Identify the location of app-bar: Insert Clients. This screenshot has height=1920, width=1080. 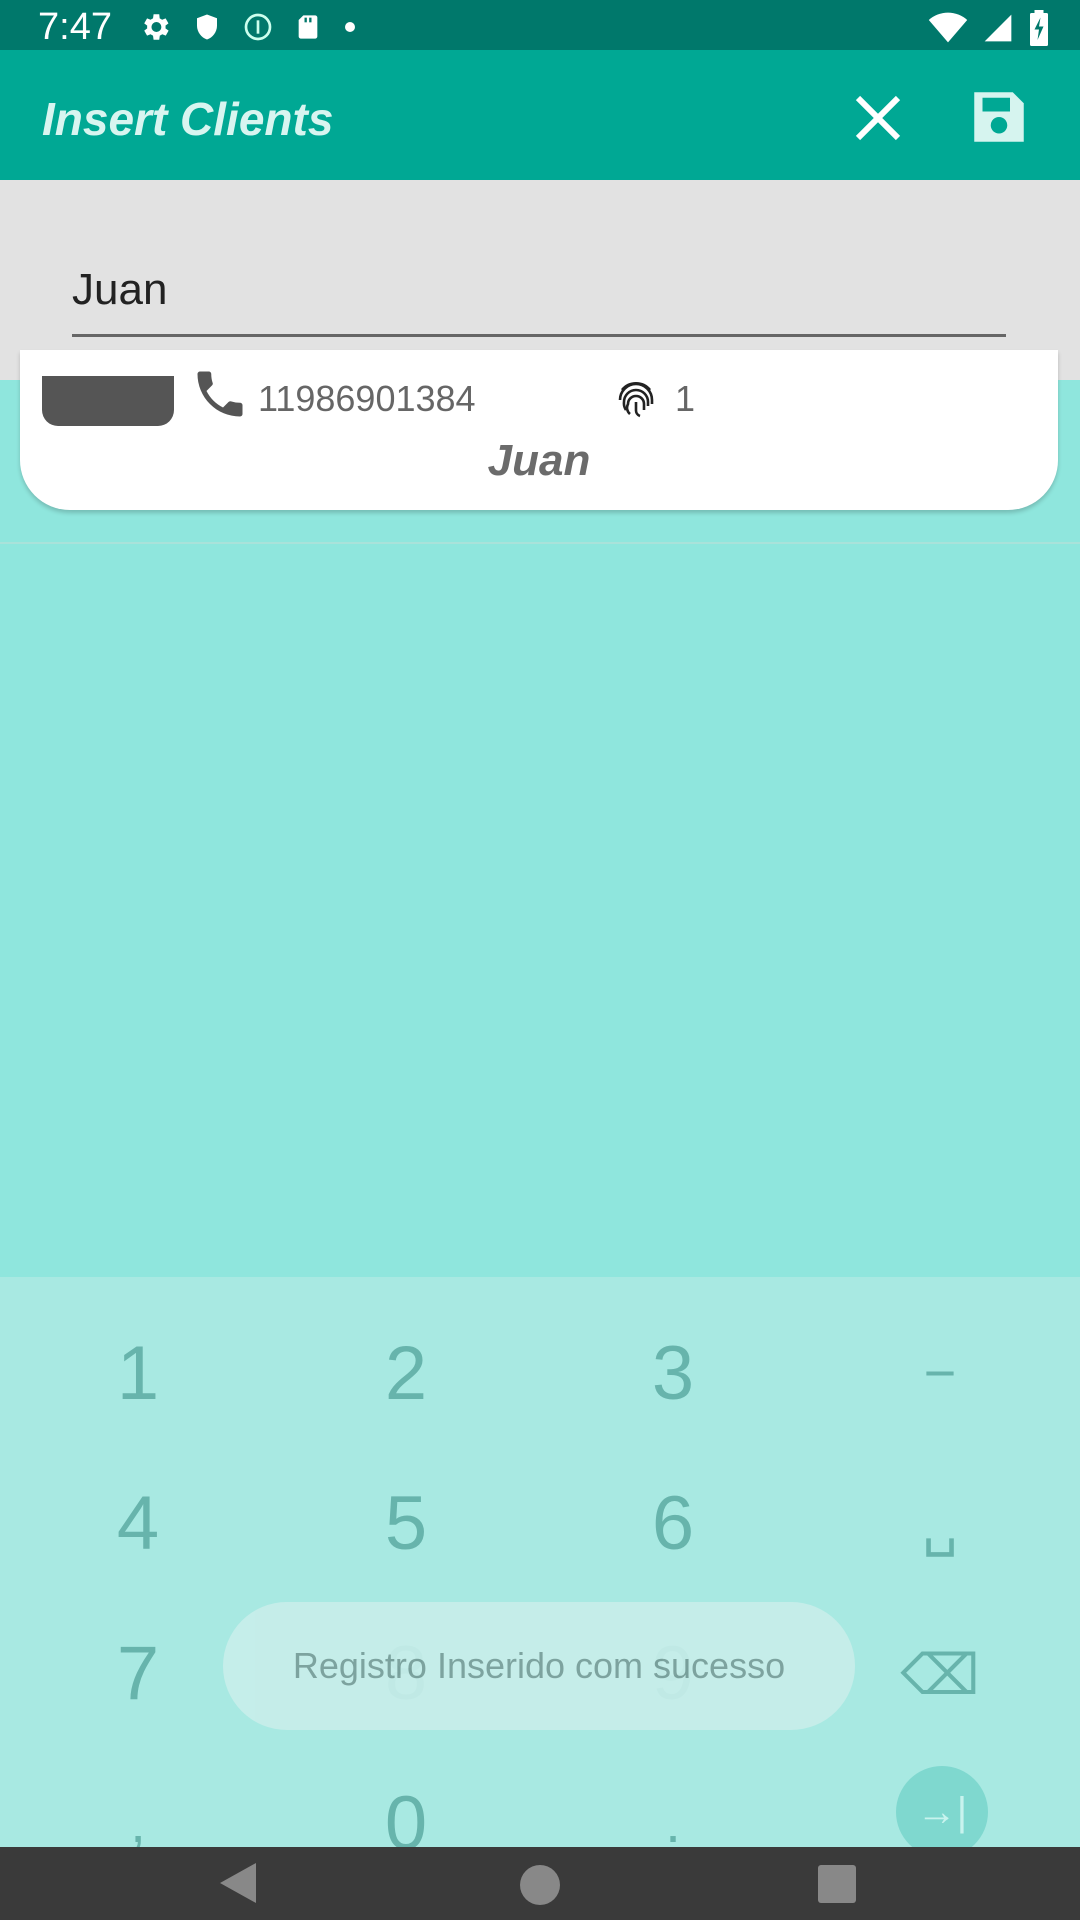
(540, 115).